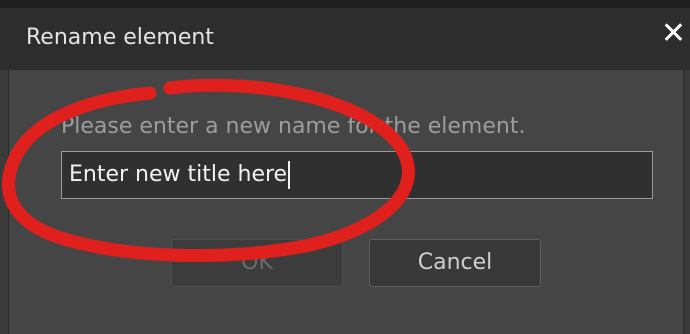  Describe the element at coordinates (345, 4) in the screenshot. I see `top-strip` at that location.